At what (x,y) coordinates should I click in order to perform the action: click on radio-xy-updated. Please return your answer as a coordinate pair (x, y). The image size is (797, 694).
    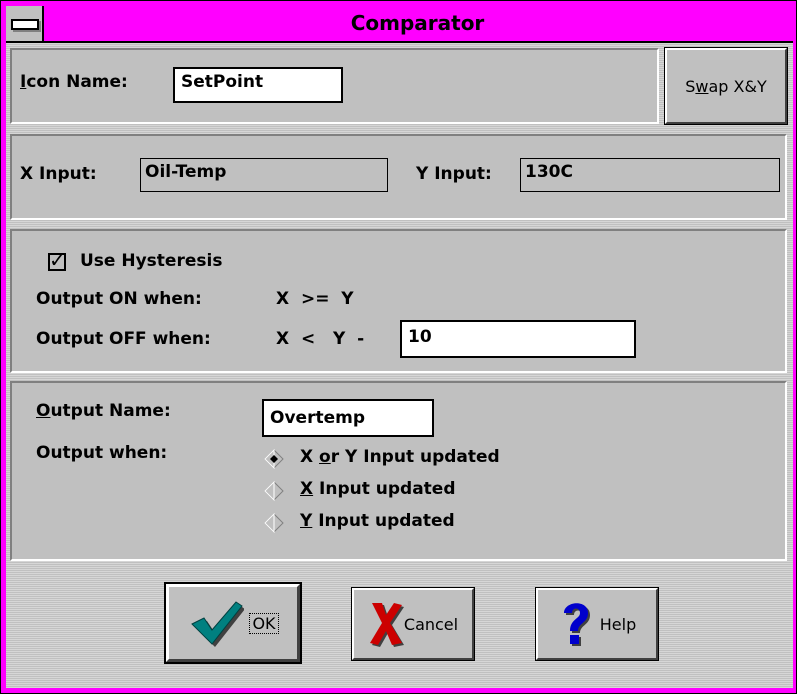
    Looking at the image, I should click on (274, 459).